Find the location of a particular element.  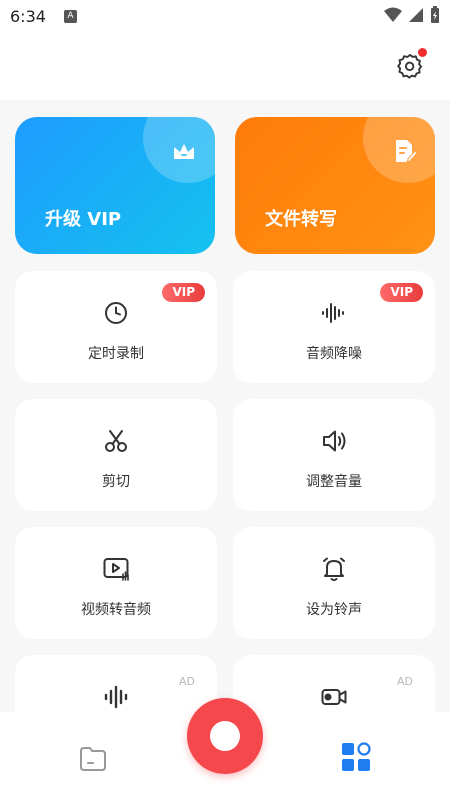

header is located at coordinates (225, 66).